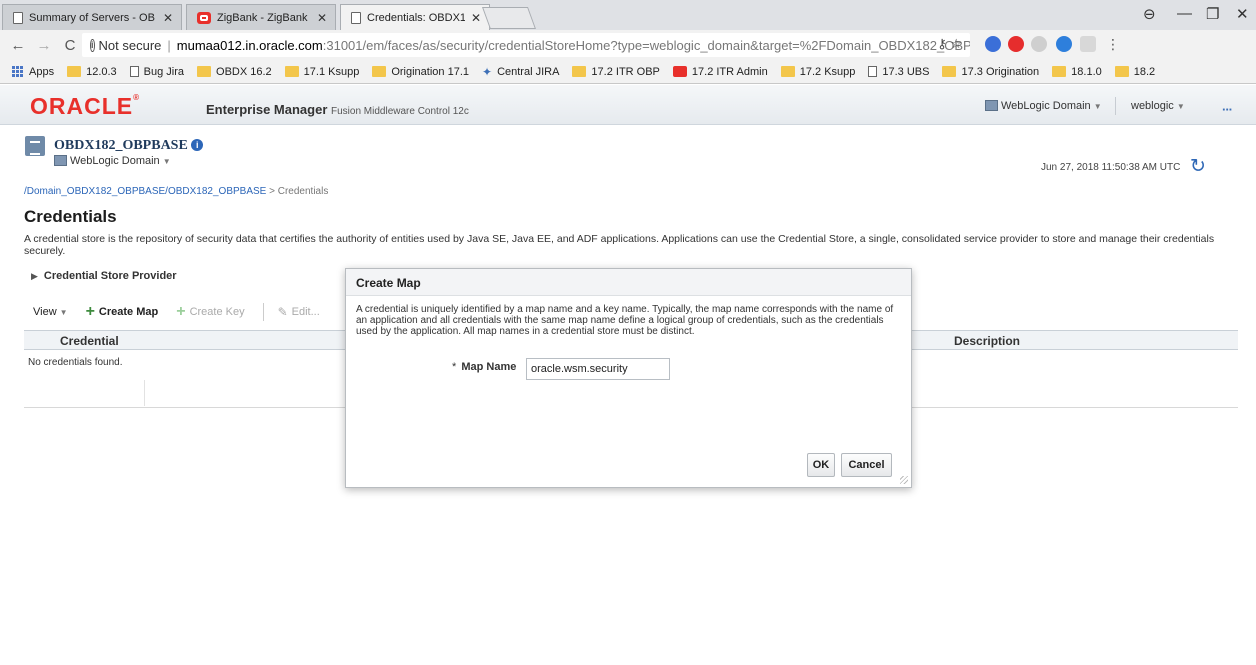 This screenshot has height=665, width=1256. I want to click on bookmark-item: 18.2, so click(1134, 72).